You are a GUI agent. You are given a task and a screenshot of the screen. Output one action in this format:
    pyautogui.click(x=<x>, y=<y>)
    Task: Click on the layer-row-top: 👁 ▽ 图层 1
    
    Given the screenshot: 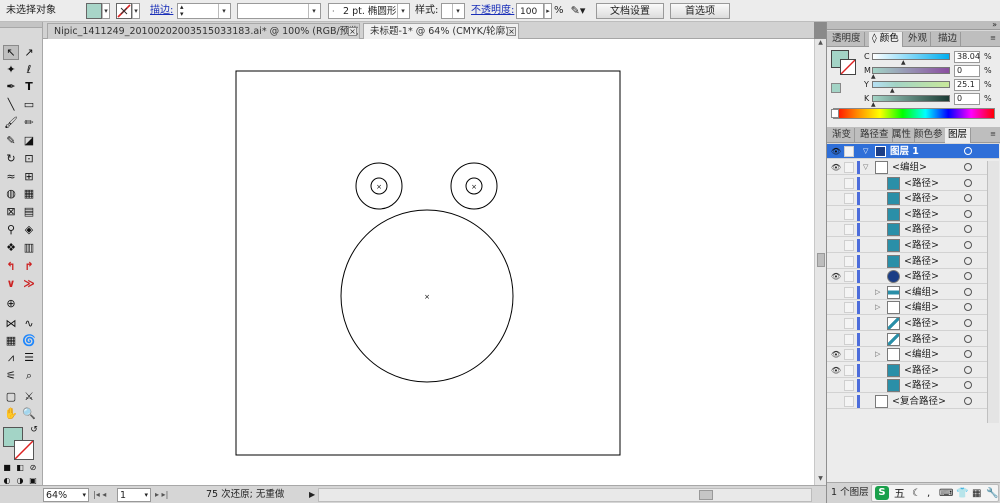 What is the action you would take?
    pyautogui.click(x=913, y=151)
    